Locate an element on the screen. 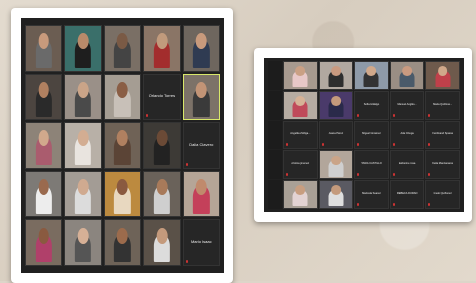  participant-name-label: Maricela Suarez is located at coordinates (371, 193).